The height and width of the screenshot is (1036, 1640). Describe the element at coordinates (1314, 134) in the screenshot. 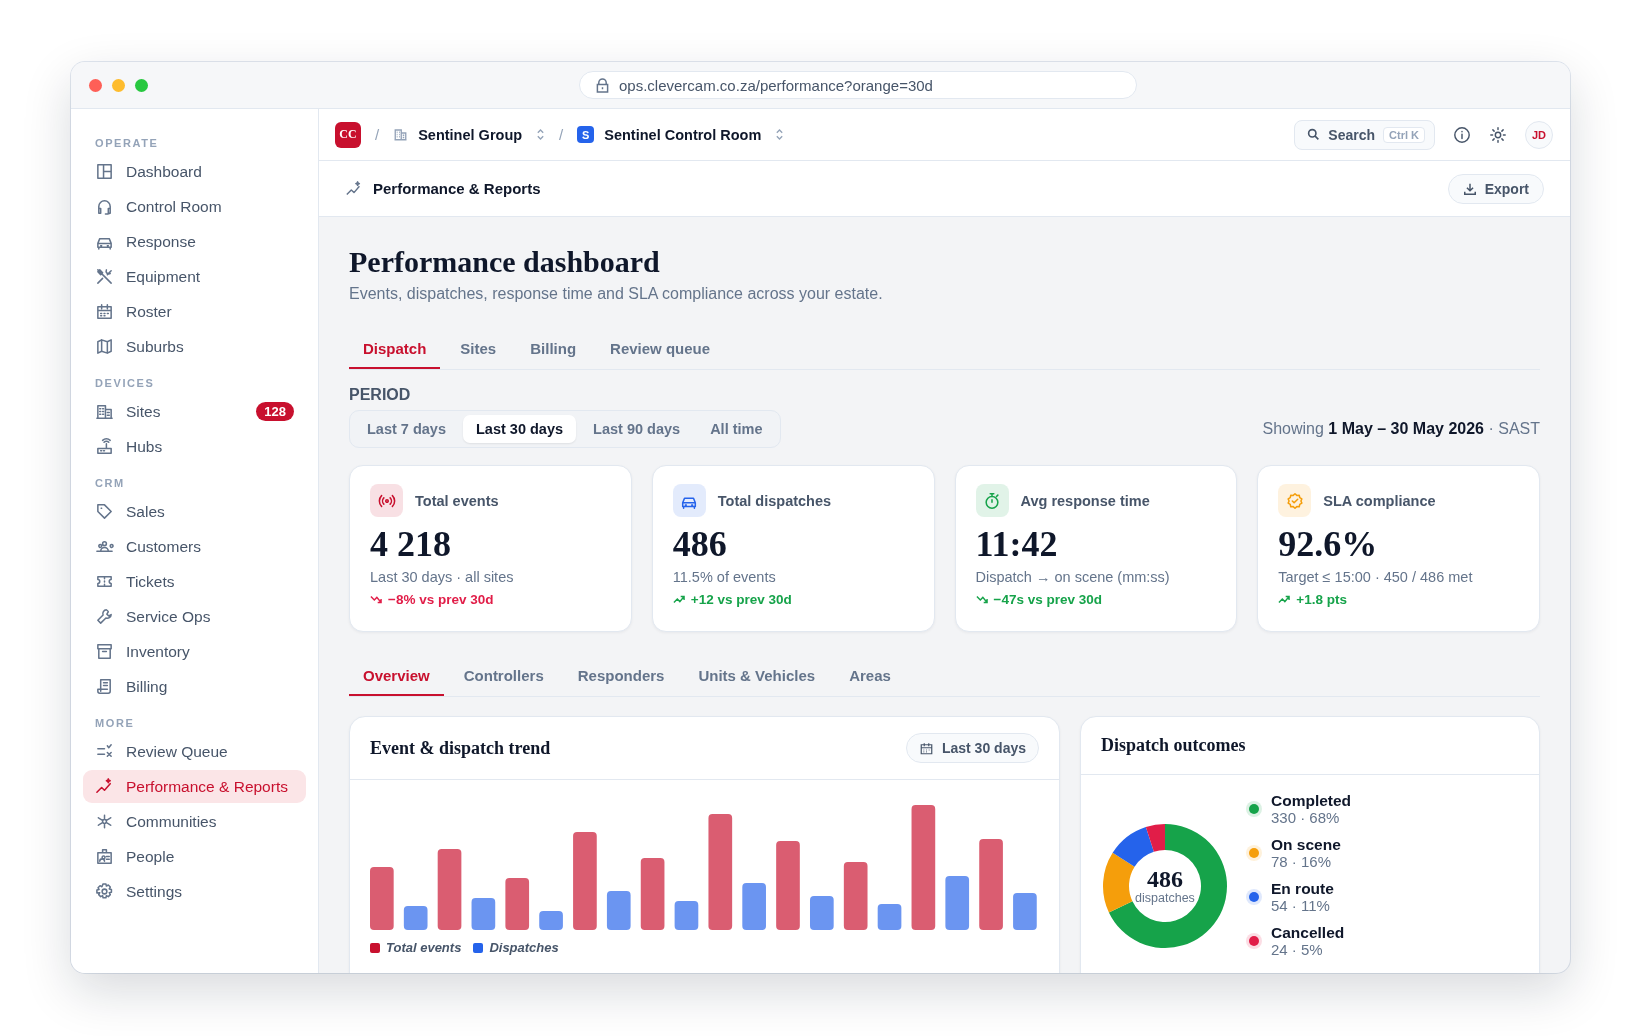

I see `search-icon` at that location.